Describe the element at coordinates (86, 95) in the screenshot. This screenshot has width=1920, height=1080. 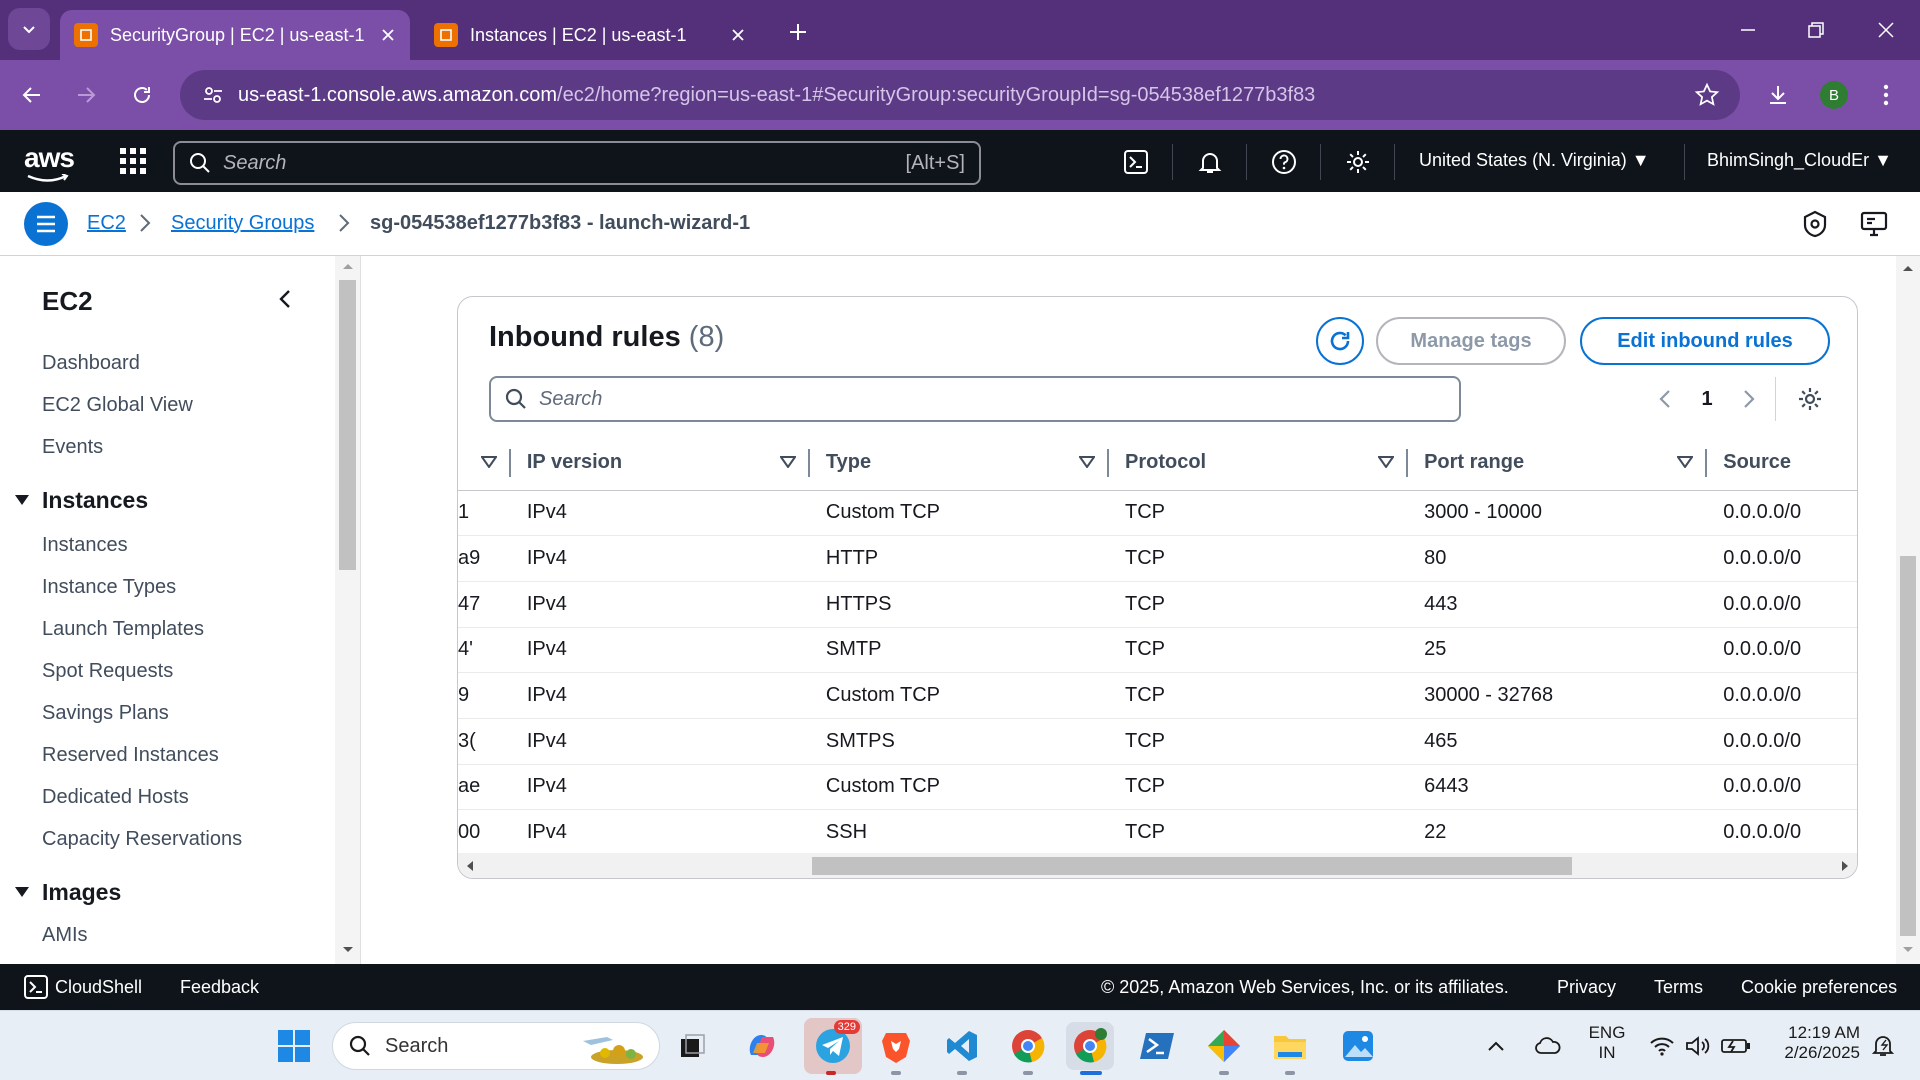
I see `forward-button` at that location.